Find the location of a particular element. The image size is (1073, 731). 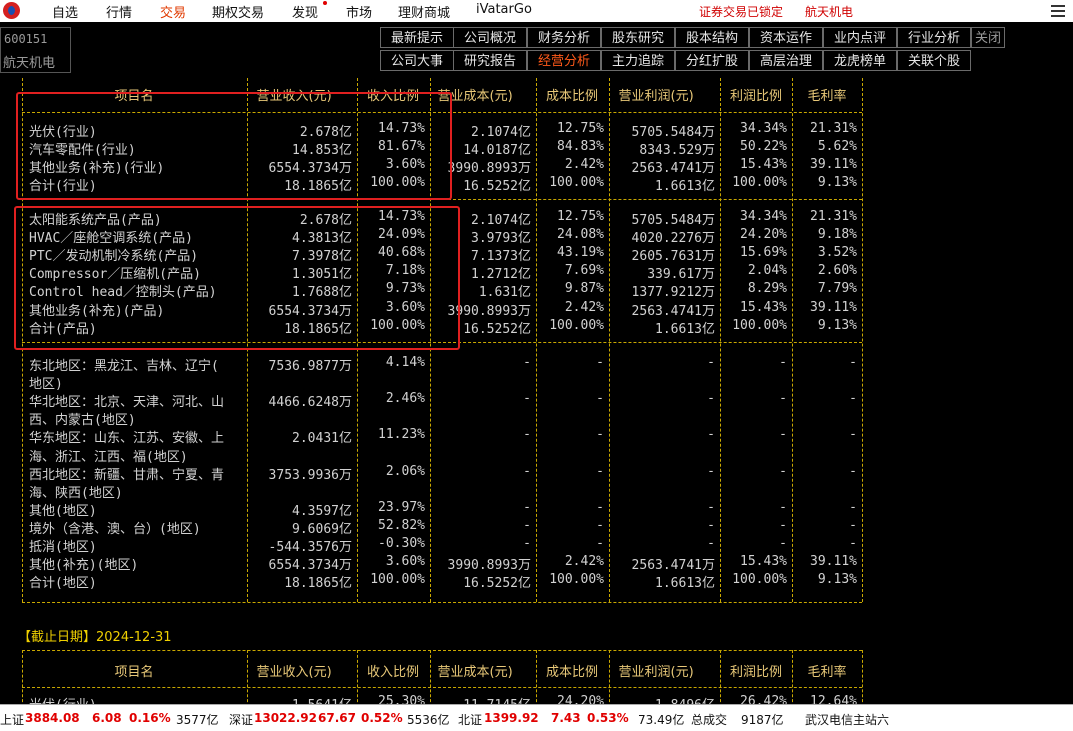

row-value: 15.43% is located at coordinates (763, 165).